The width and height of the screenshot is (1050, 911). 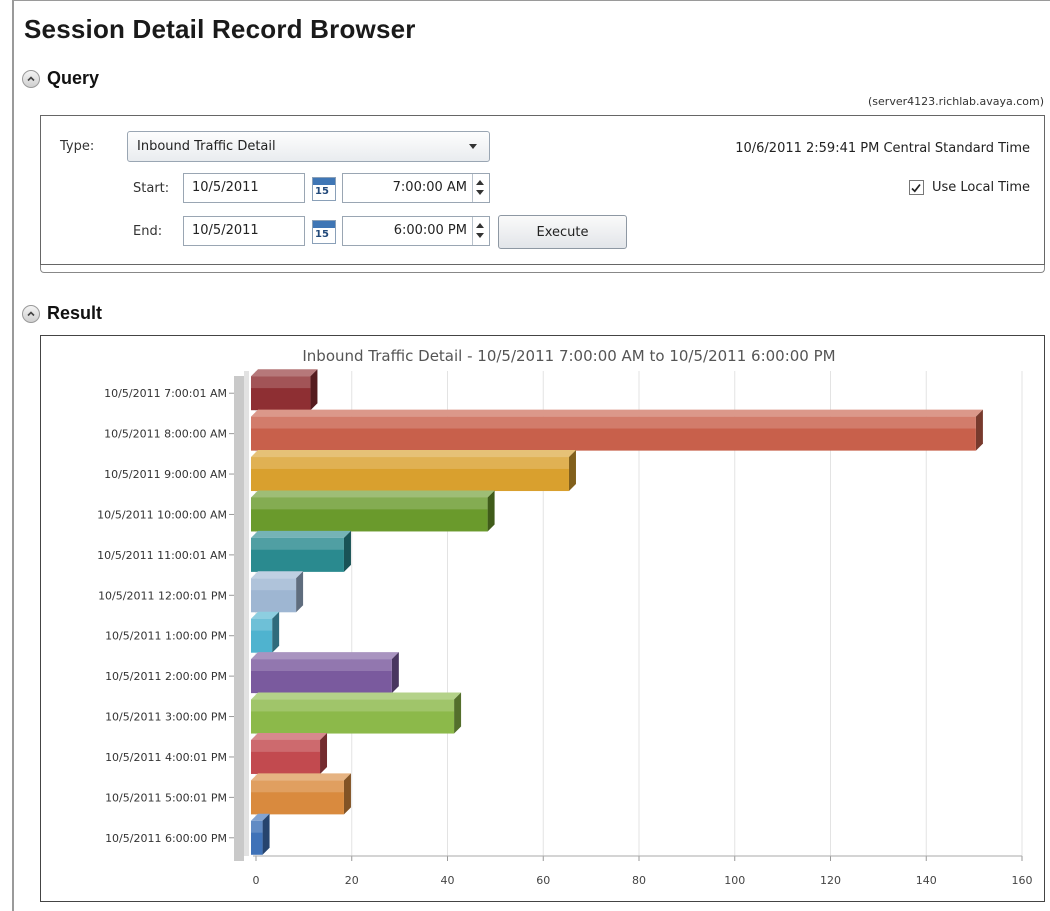 I want to click on x-tick-label: 0, so click(x=256, y=880).